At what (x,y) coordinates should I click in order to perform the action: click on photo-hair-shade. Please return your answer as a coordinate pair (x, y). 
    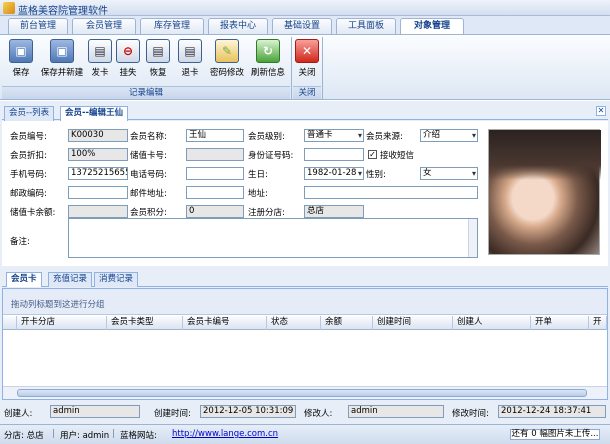
    Looking at the image, I should click on (545, 155).